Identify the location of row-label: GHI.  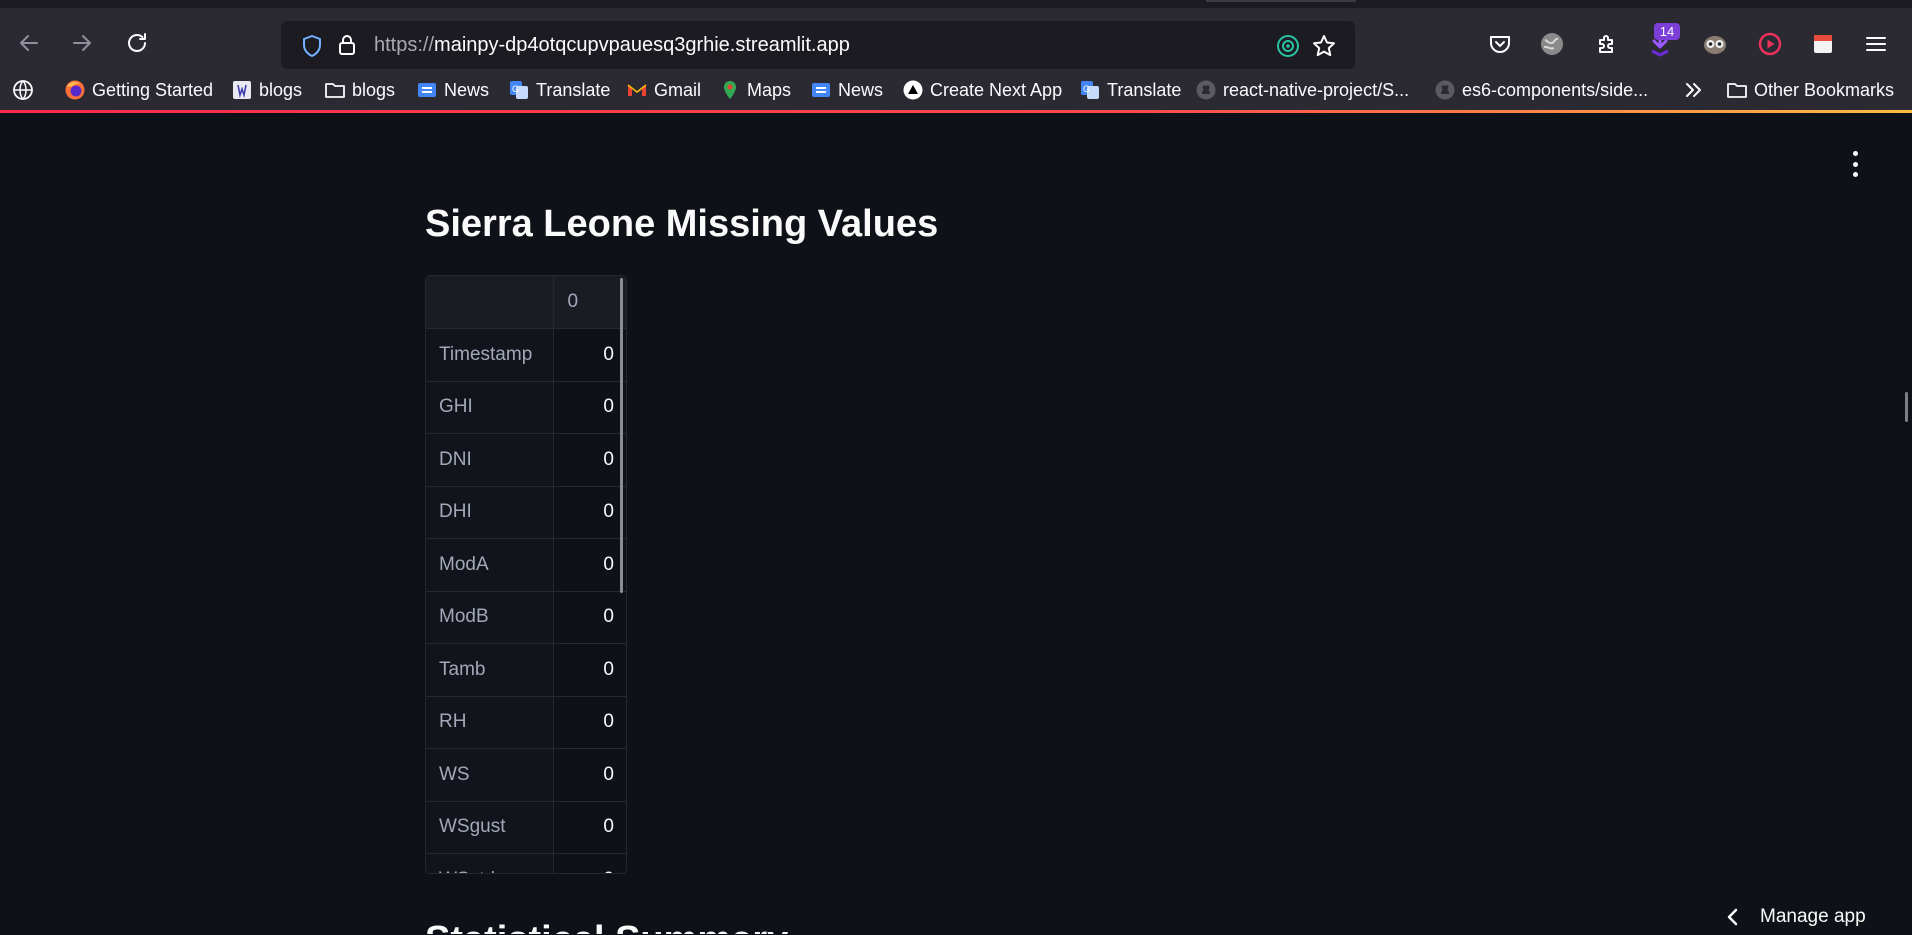
(490, 407).